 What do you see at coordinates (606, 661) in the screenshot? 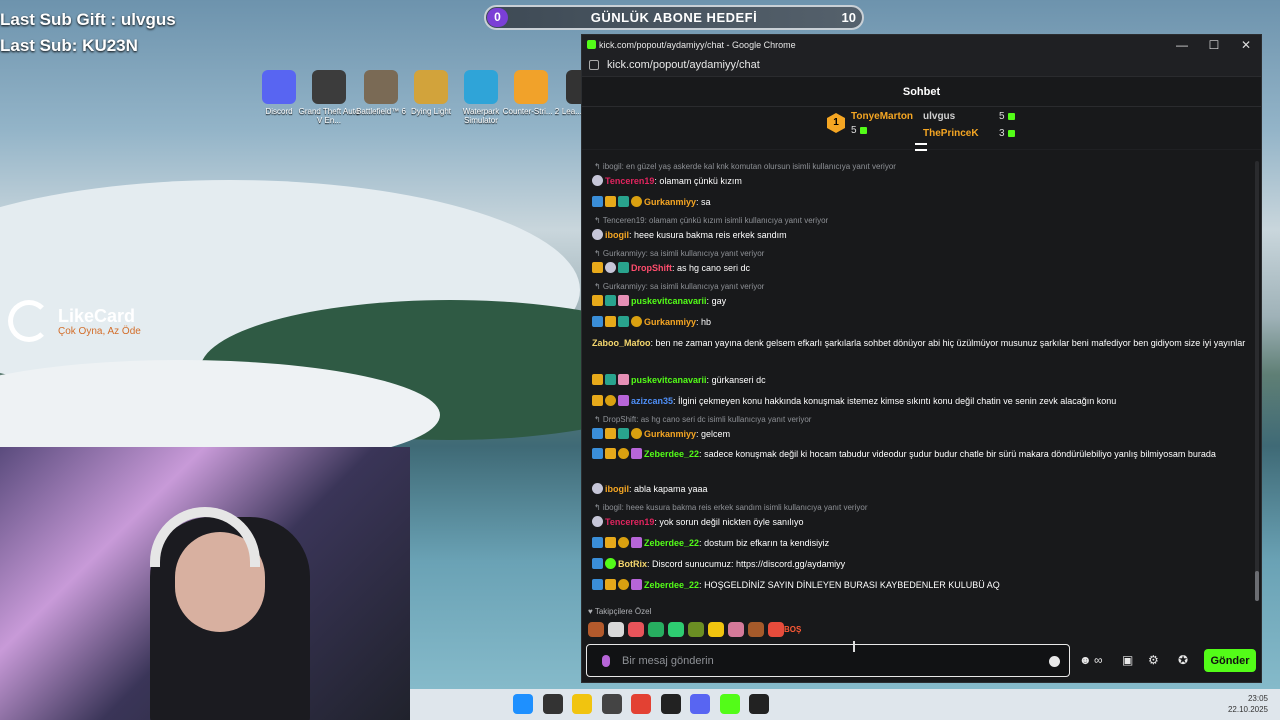
I see `mic-icon` at bounding box center [606, 661].